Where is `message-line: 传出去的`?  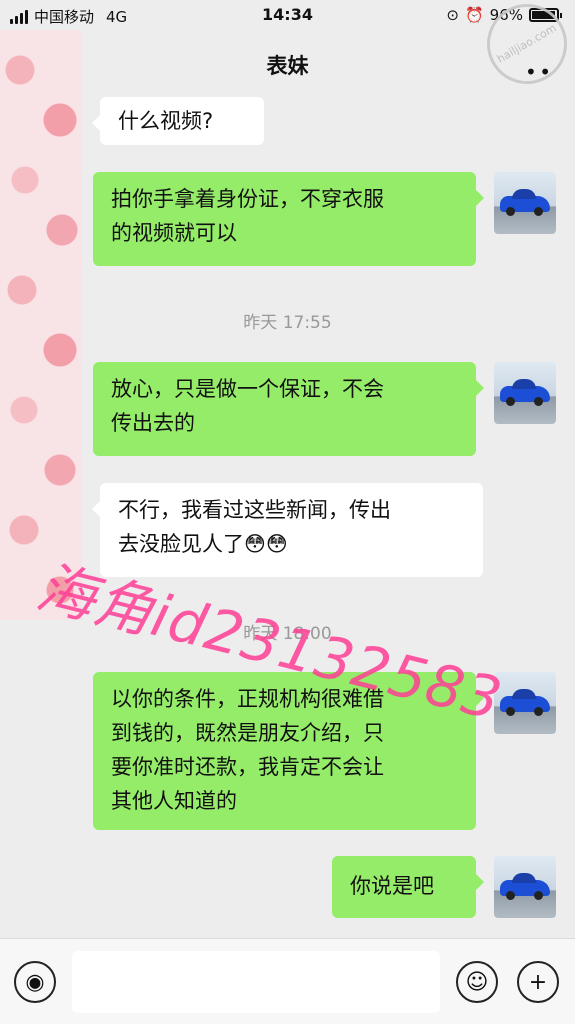
message-line: 传出去的 is located at coordinates (153, 423).